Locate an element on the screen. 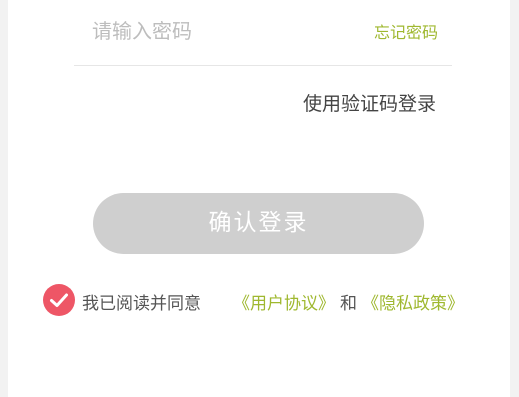  sms-code-login-link: 使用验证码登录 is located at coordinates (369, 102).